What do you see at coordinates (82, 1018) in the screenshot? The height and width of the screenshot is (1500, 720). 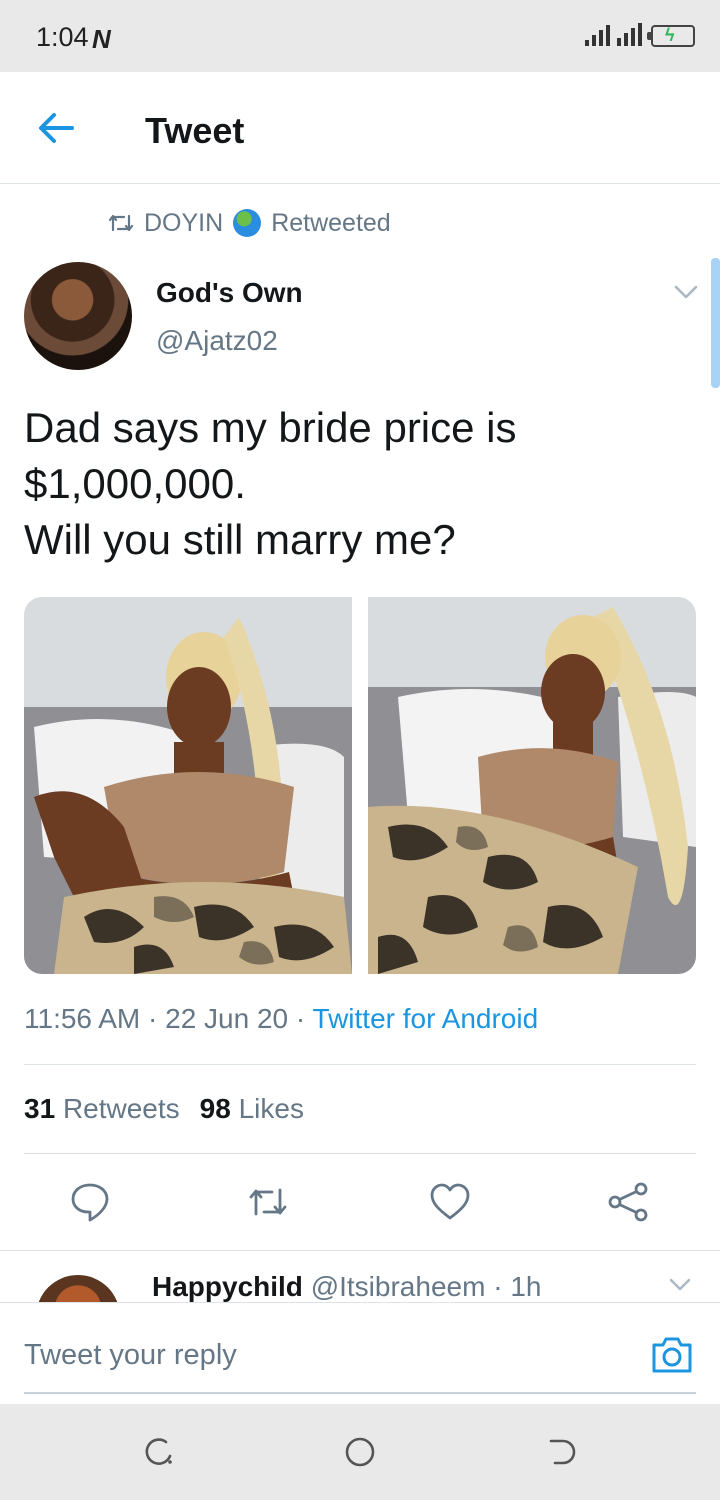 I see `tweet-time: 11:56 AM` at bounding box center [82, 1018].